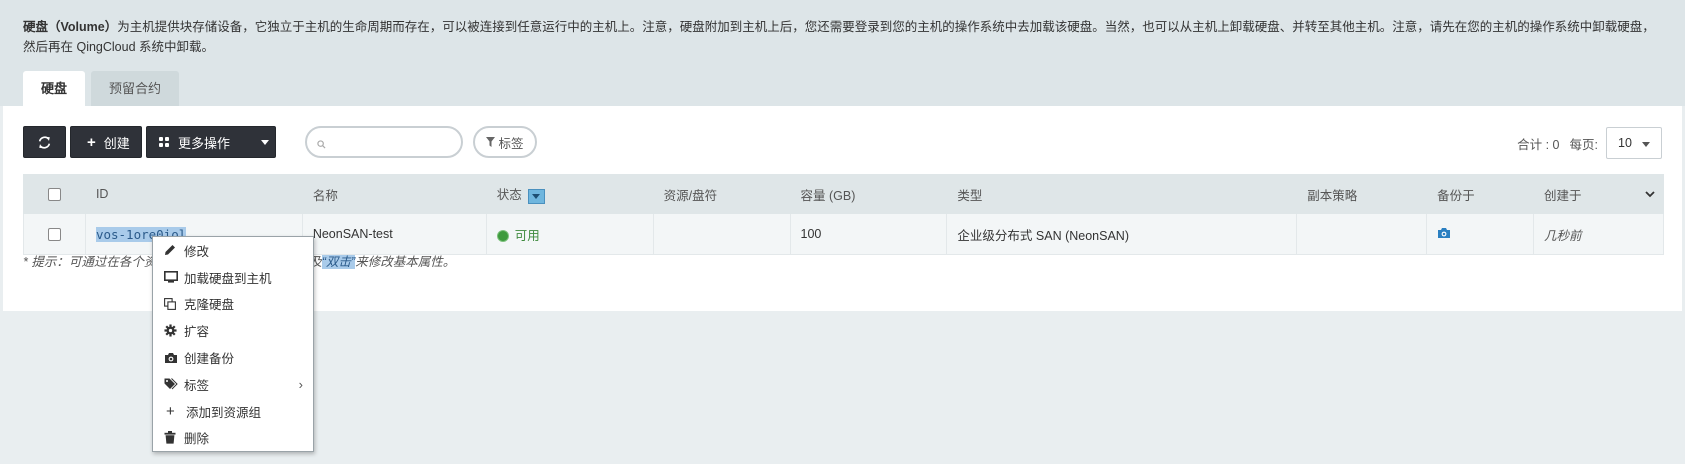  Describe the element at coordinates (233, 330) in the screenshot. I see `menu-item-resize: 扩容` at that location.